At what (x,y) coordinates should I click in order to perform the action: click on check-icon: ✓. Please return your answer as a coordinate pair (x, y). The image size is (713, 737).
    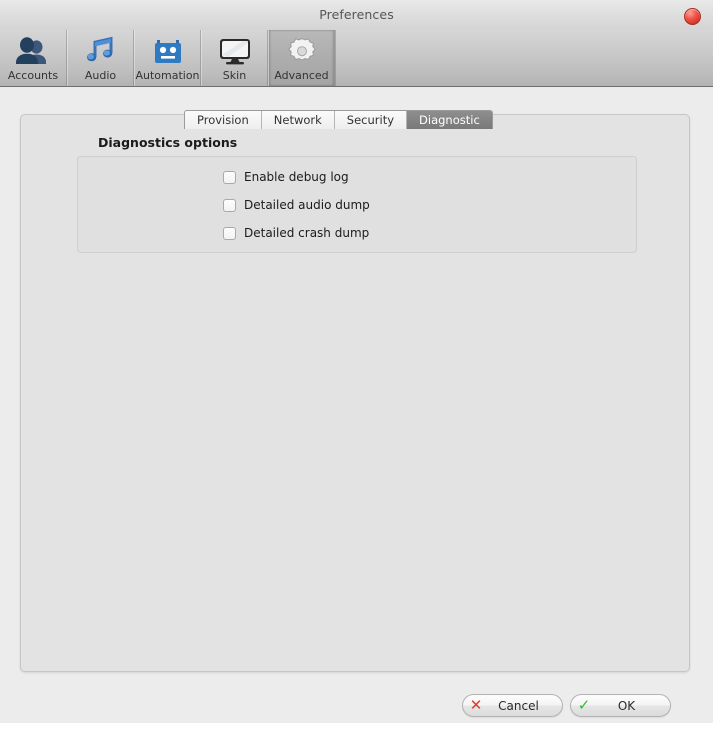
    Looking at the image, I should click on (584, 705).